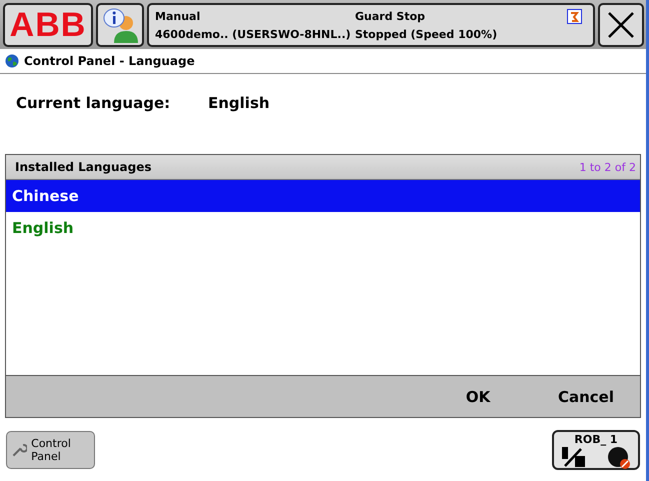 This screenshot has height=481, width=649. Describe the element at coordinates (178, 16) in the screenshot. I see `mode-text: Manual` at that location.